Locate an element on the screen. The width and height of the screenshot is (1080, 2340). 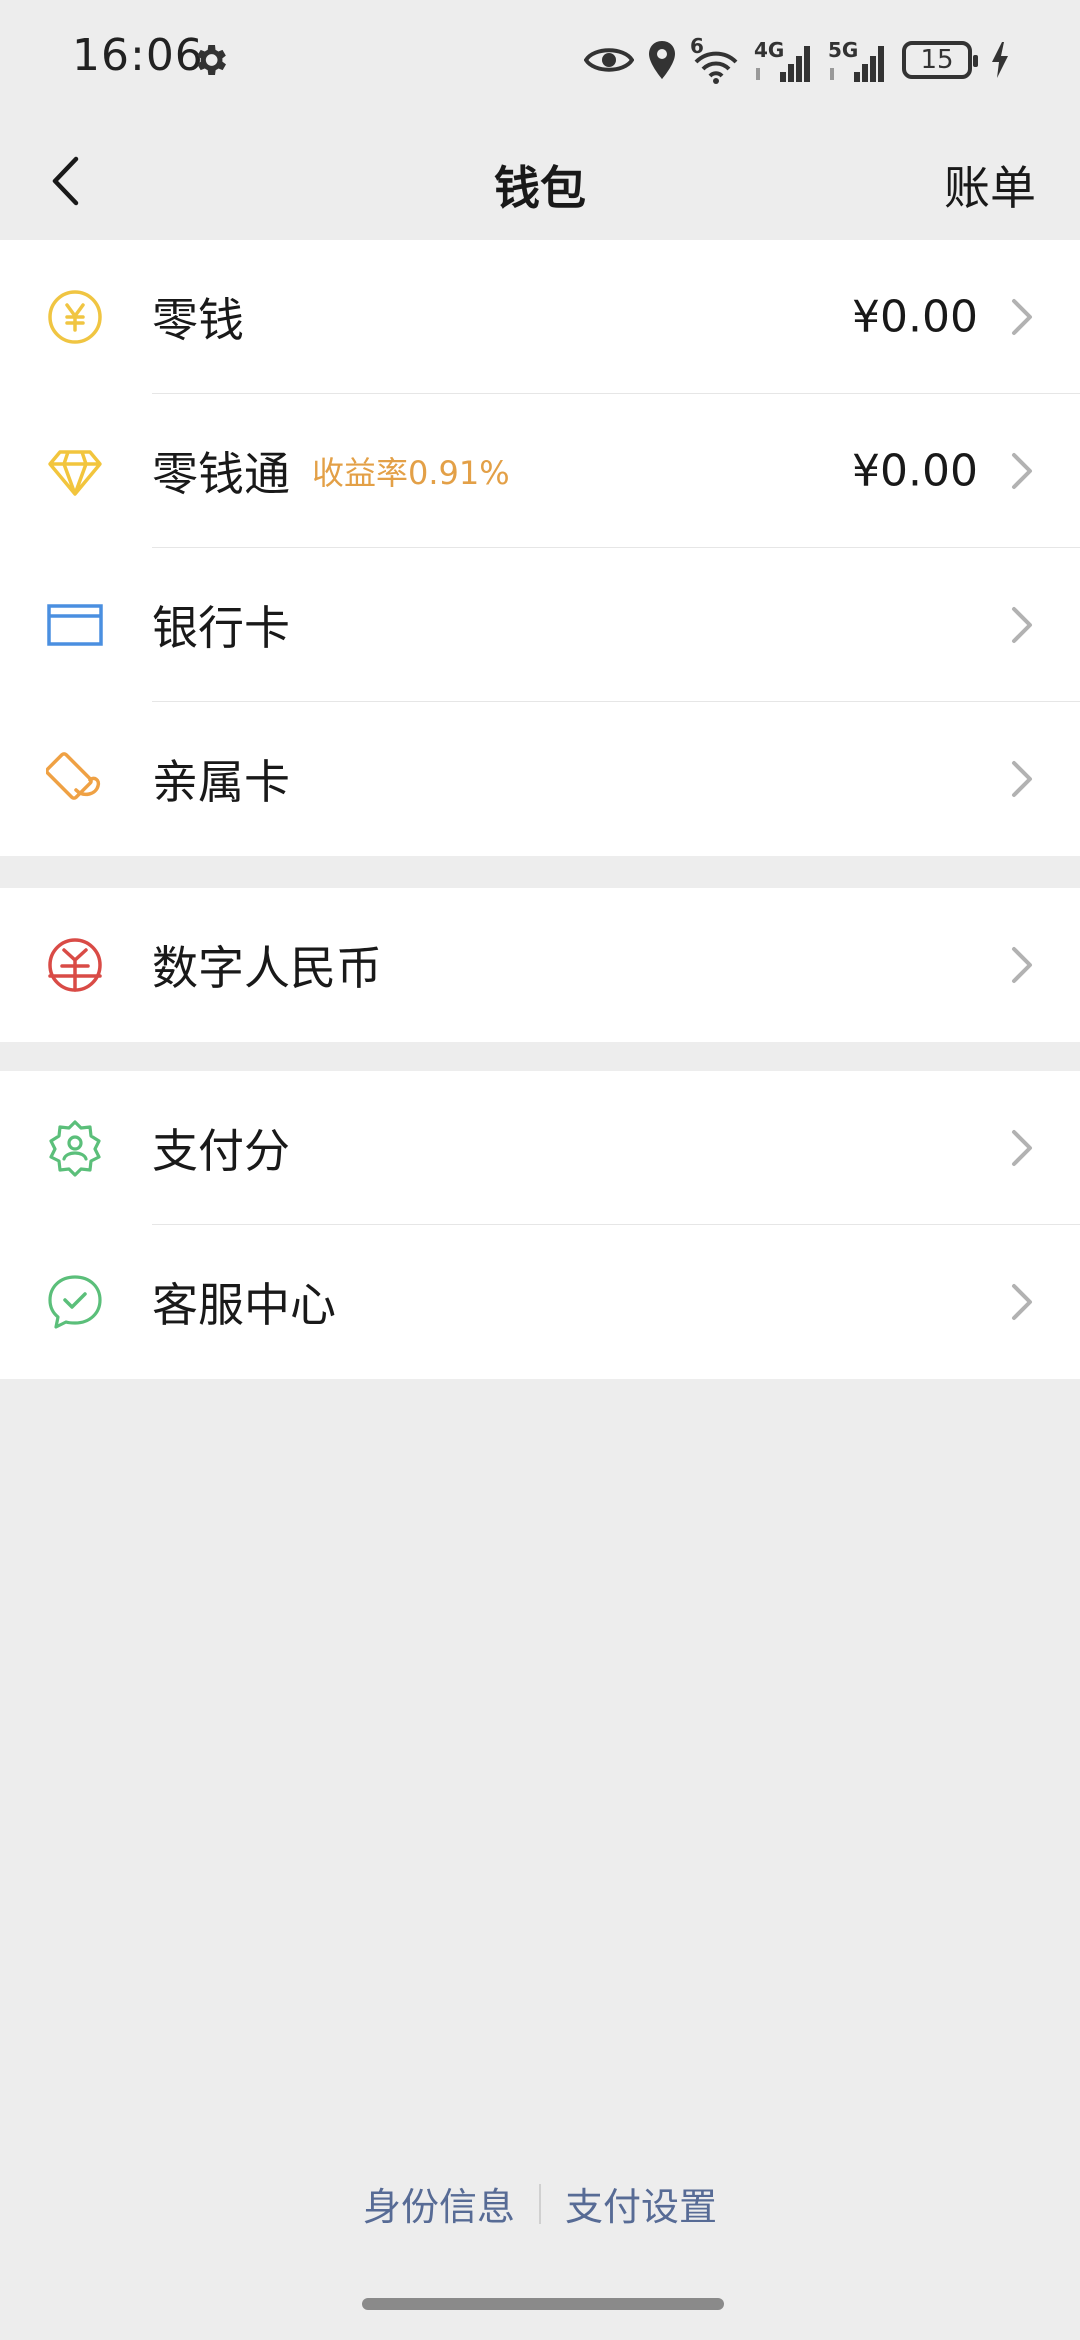
battery-level: 15 is located at coordinates (937, 60).